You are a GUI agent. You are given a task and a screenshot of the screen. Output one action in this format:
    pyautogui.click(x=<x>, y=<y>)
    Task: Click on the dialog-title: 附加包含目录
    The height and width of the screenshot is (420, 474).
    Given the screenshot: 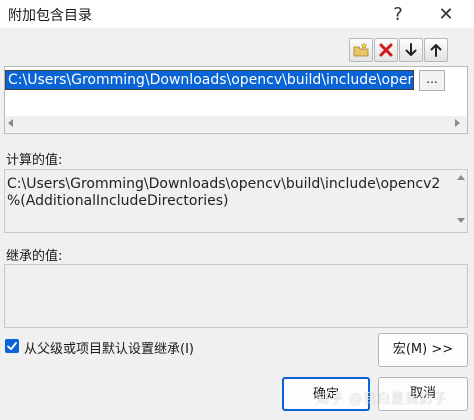 What is the action you would take?
    pyautogui.click(x=50, y=16)
    